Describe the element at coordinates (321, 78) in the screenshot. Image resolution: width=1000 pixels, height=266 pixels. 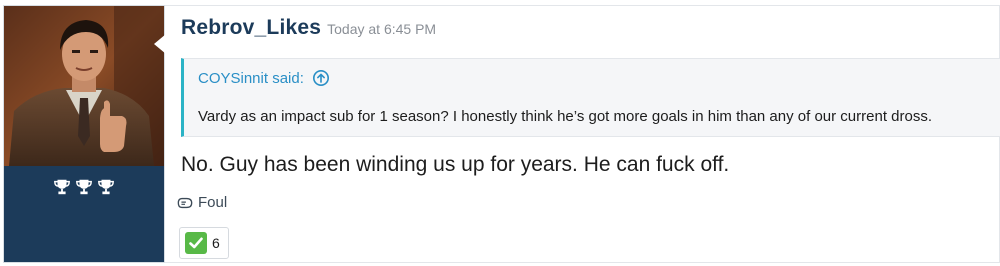
I see `arrow-up-circle-icon` at that location.